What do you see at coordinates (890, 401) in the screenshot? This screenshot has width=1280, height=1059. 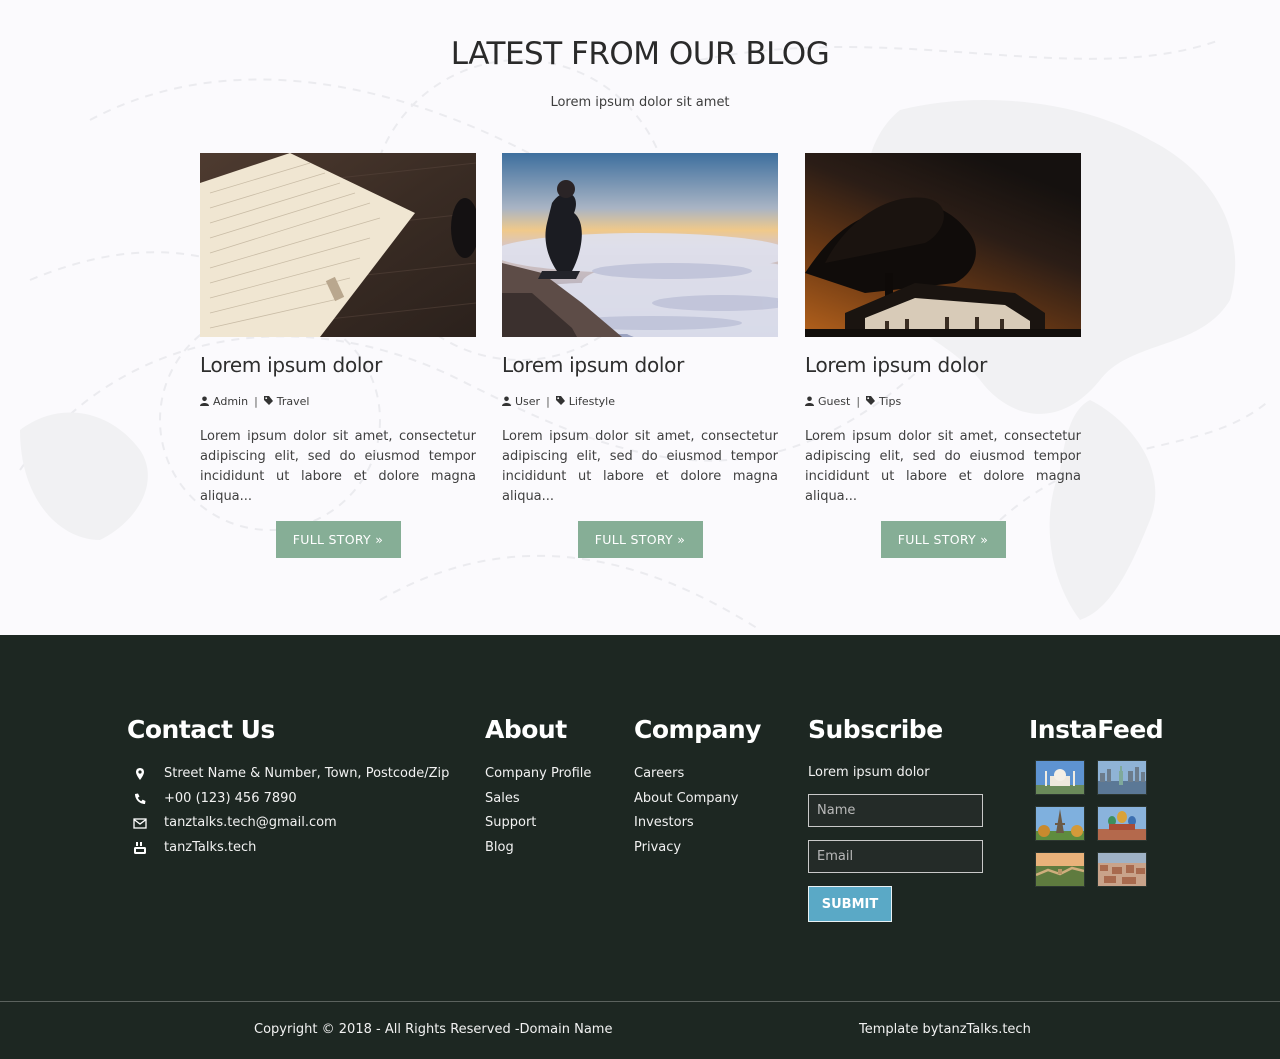 I see `blog-card-category: Tips` at bounding box center [890, 401].